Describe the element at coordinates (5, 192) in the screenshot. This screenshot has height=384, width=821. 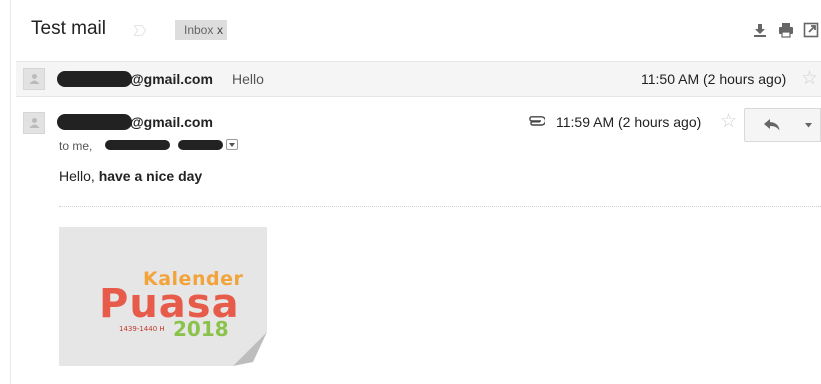
I see `left-panel-edge` at that location.